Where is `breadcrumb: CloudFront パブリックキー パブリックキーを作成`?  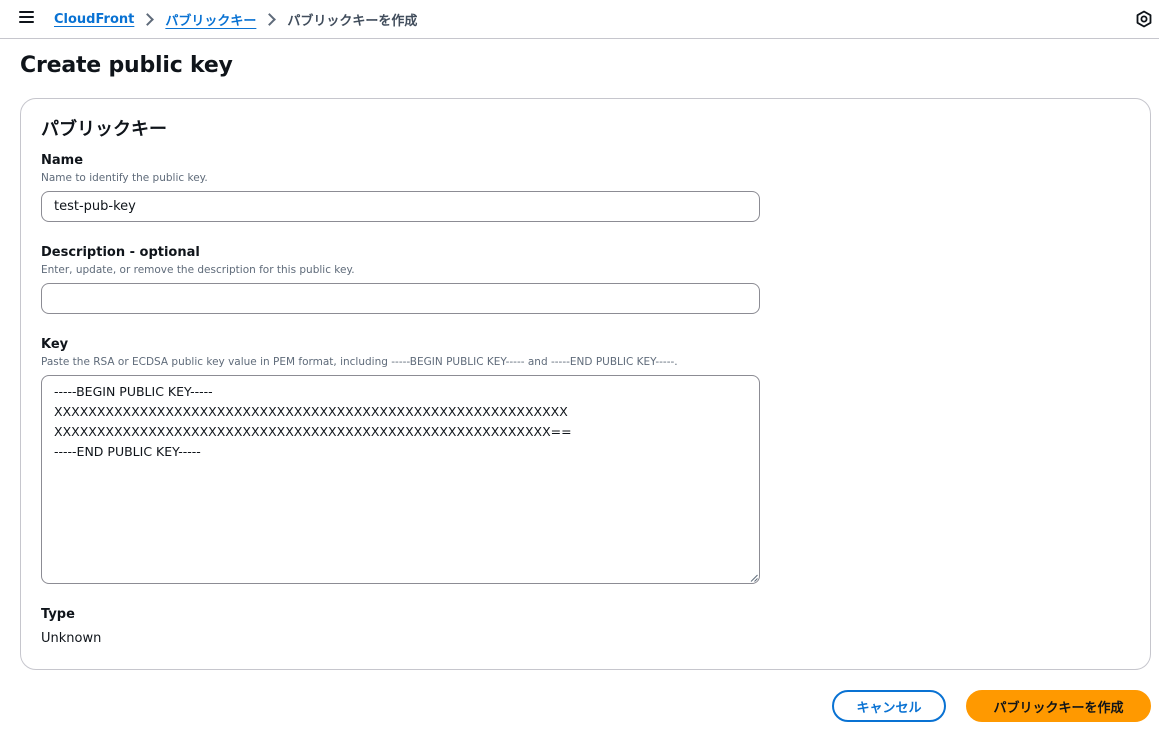 breadcrumb: CloudFront パブリックキー パブリックキーを作成 is located at coordinates (235, 19).